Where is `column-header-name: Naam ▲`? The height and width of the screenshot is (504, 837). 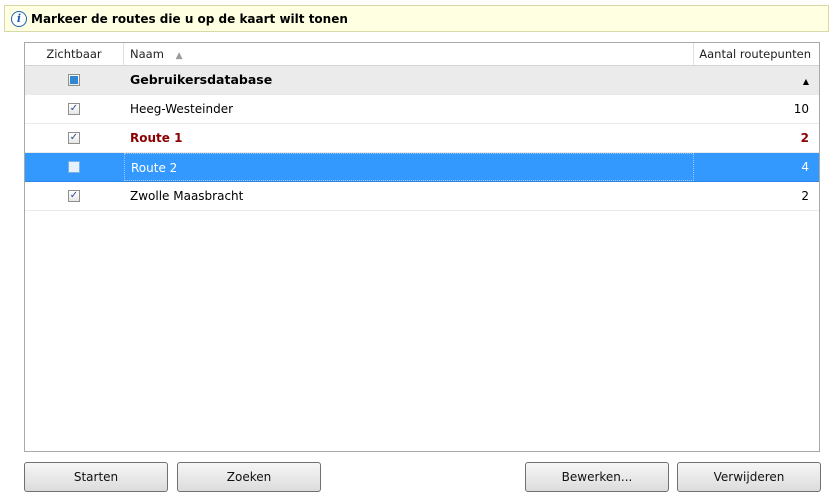 column-header-name: Naam ▲ is located at coordinates (409, 54).